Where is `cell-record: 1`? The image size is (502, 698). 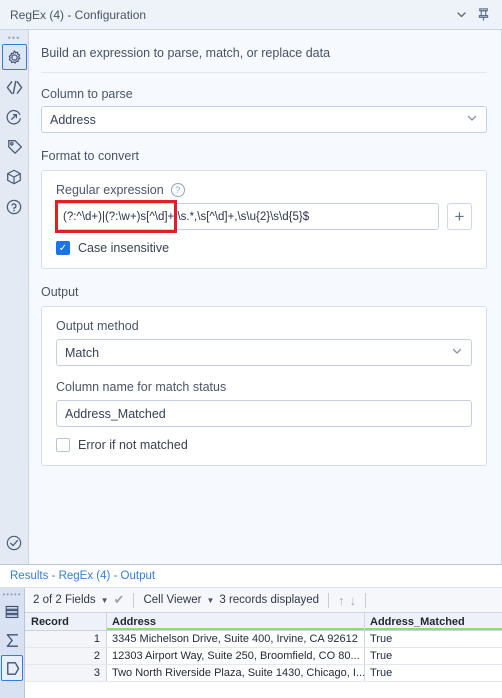 cell-record: 1 is located at coordinates (66, 639).